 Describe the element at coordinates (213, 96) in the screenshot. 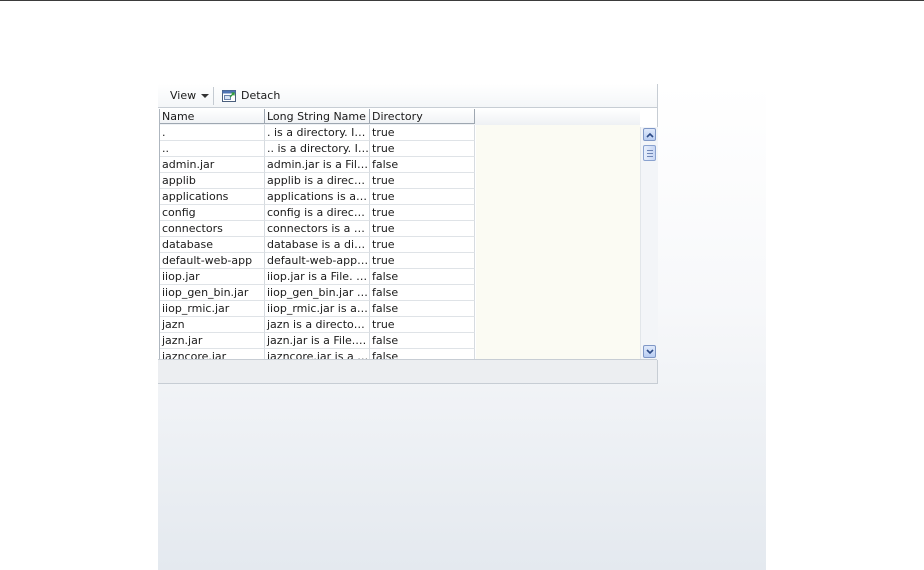

I see `toolbar-separator` at that location.